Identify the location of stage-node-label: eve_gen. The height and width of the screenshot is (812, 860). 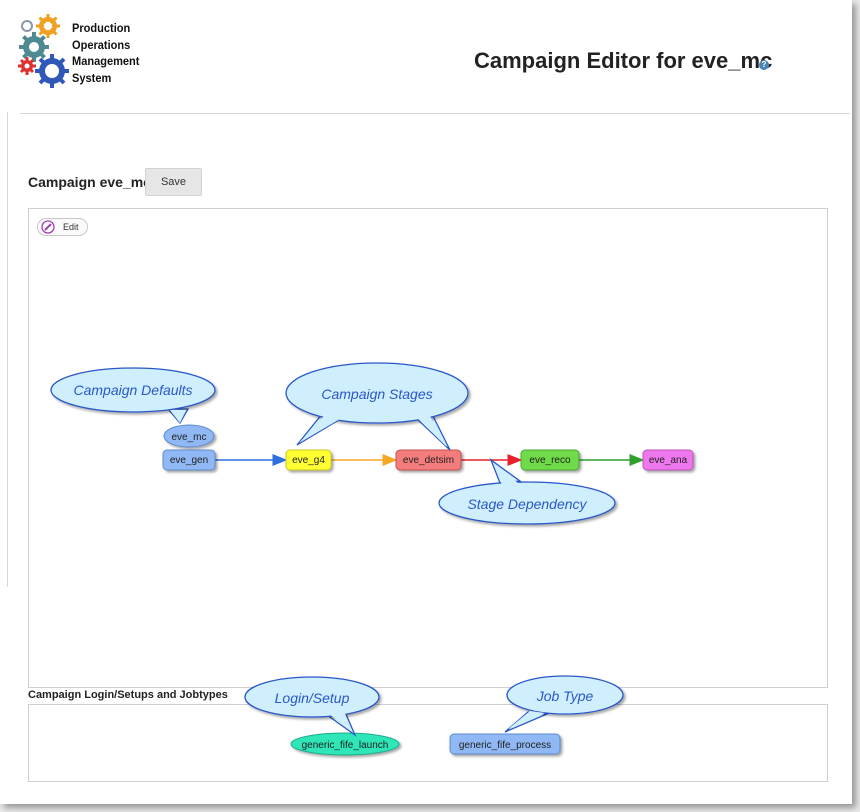
(189, 460).